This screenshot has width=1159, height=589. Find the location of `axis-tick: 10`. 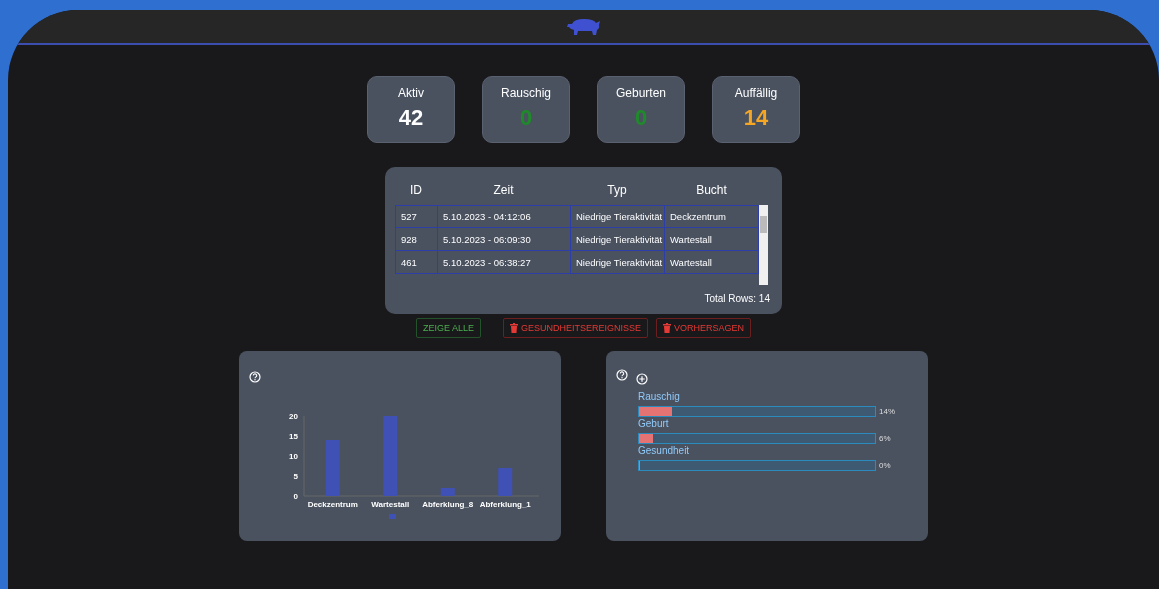

axis-tick: 10 is located at coordinates (293, 456).